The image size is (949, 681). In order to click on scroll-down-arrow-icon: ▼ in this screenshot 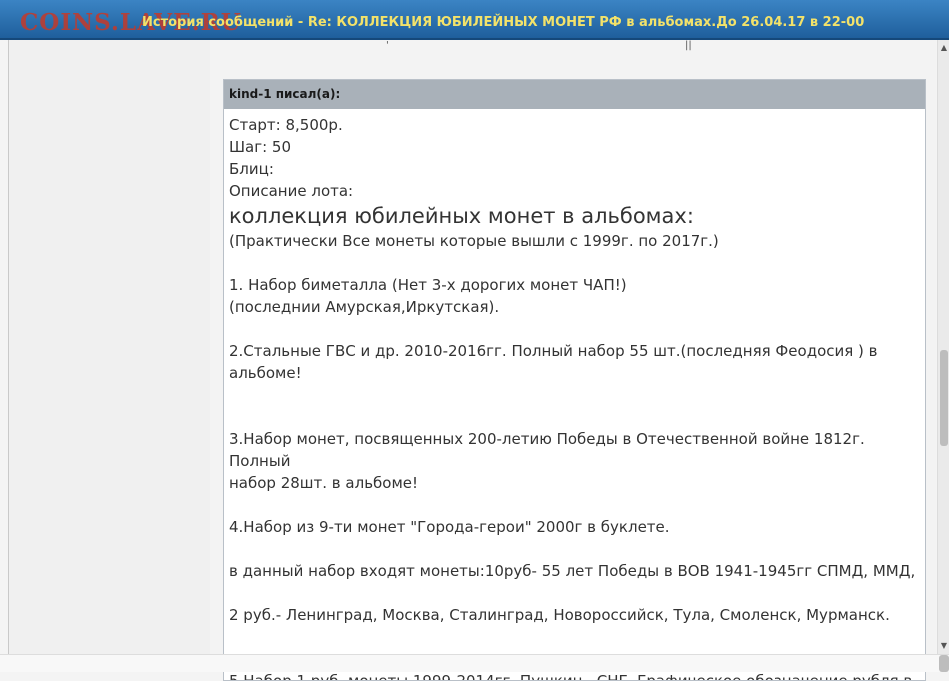, I will do `click(943, 646)`.